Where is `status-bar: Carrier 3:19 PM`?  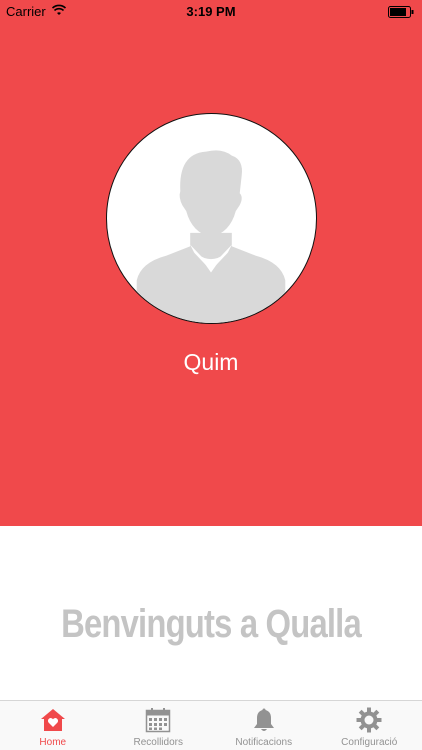 status-bar: Carrier 3:19 PM is located at coordinates (211, 12).